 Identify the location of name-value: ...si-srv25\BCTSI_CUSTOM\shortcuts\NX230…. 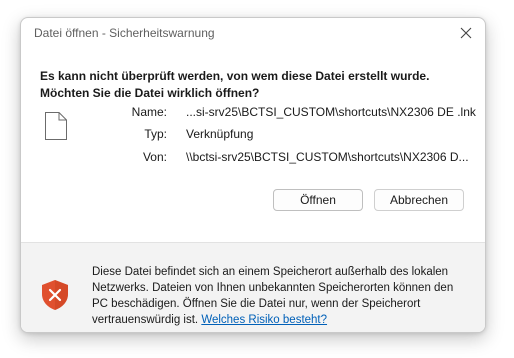
(331, 112).